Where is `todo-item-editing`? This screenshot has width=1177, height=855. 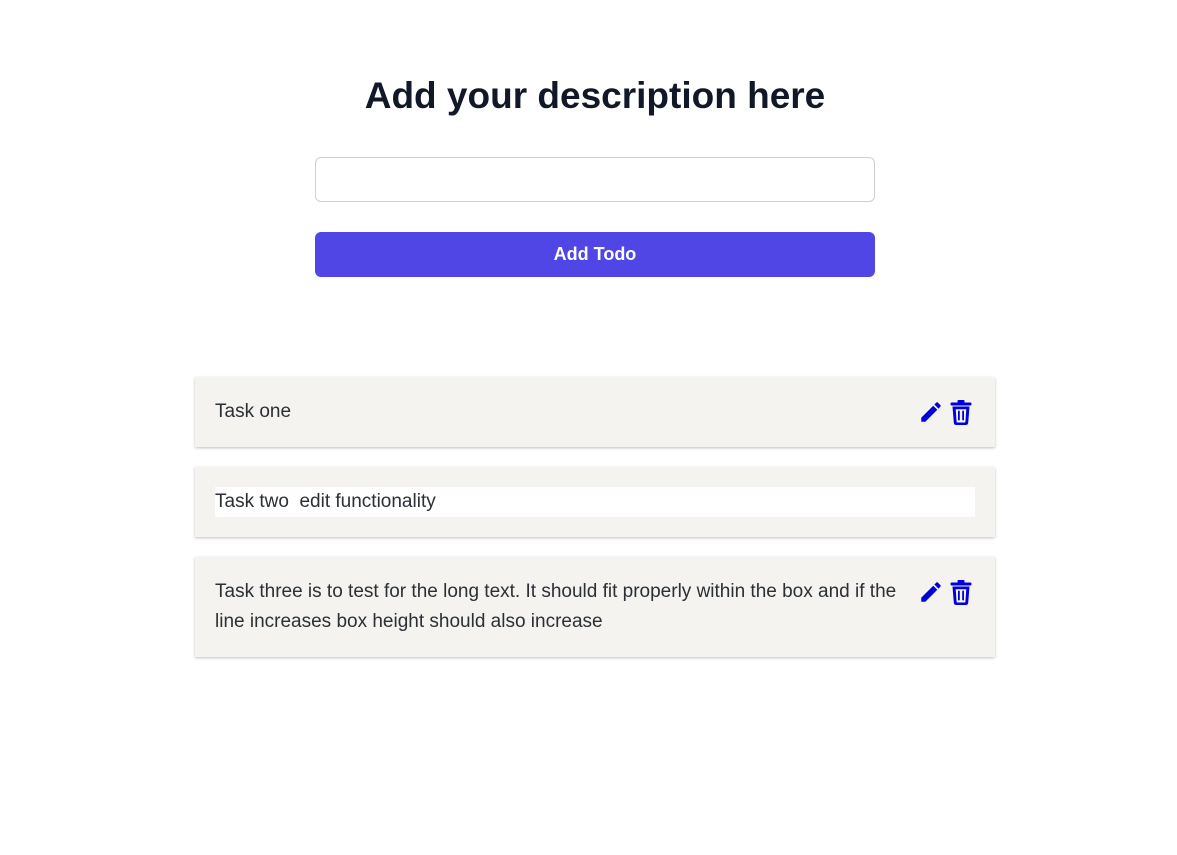 todo-item-editing is located at coordinates (595, 502).